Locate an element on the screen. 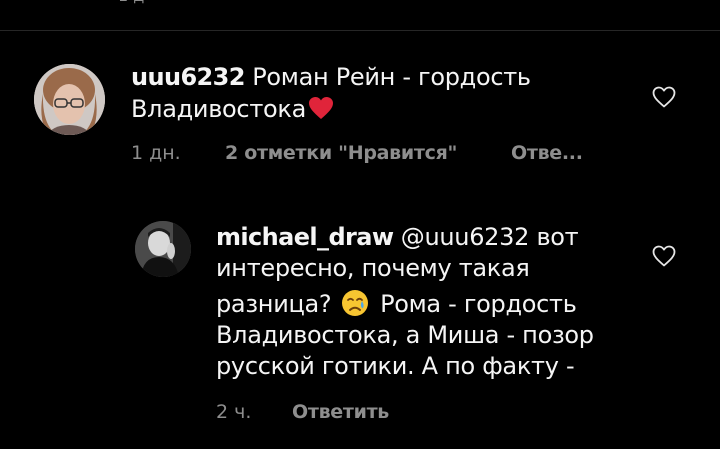 The height and width of the screenshot is (449, 720). likes-count-link: 2 отметки "Нравится" is located at coordinates (341, 153).